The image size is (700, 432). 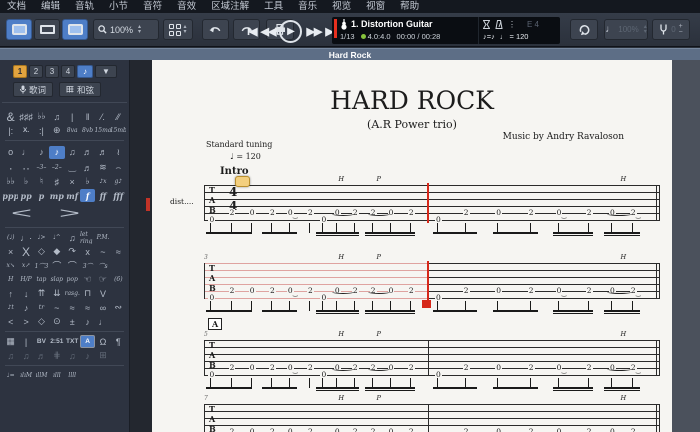 I want to click on palette-item: 3⌒, so click(x=87, y=265).